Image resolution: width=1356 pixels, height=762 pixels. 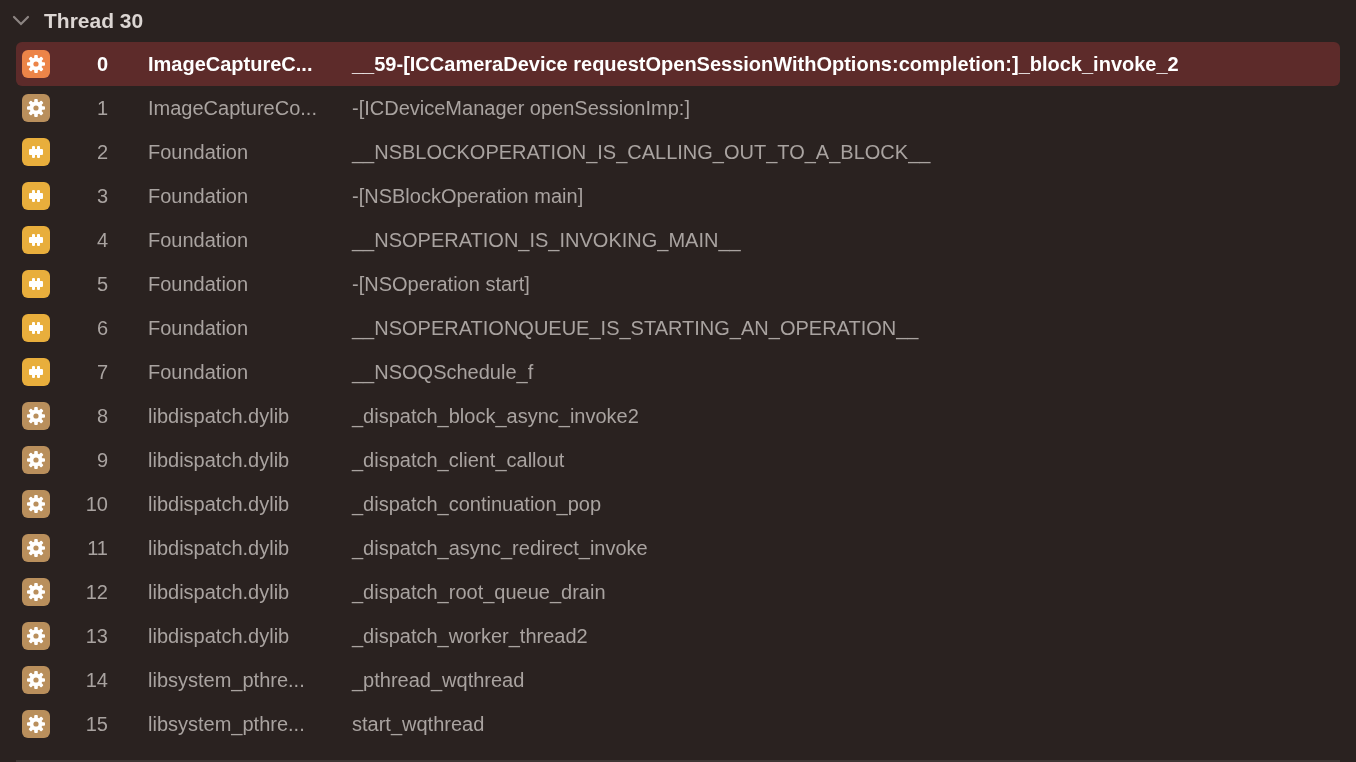 I want to click on frame-number: 10, so click(x=96, y=504).